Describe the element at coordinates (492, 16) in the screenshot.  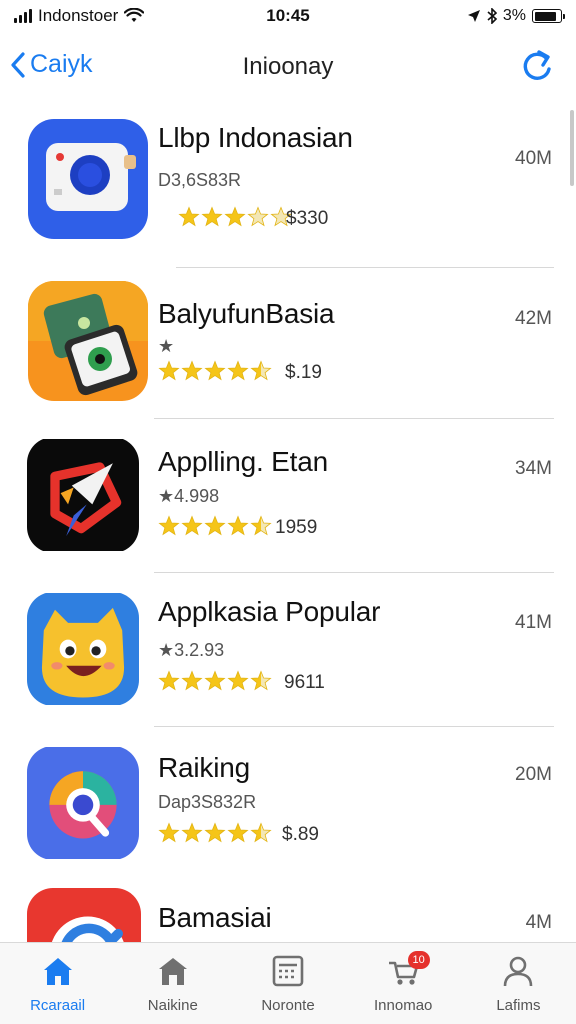
I see `bluetooth-icon` at that location.